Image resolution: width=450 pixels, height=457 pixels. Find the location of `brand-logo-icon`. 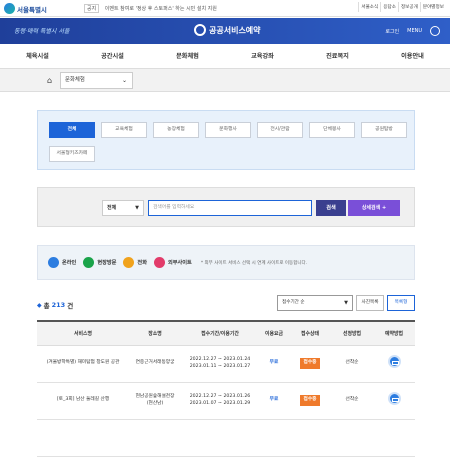

brand-logo-icon is located at coordinates (200, 30).